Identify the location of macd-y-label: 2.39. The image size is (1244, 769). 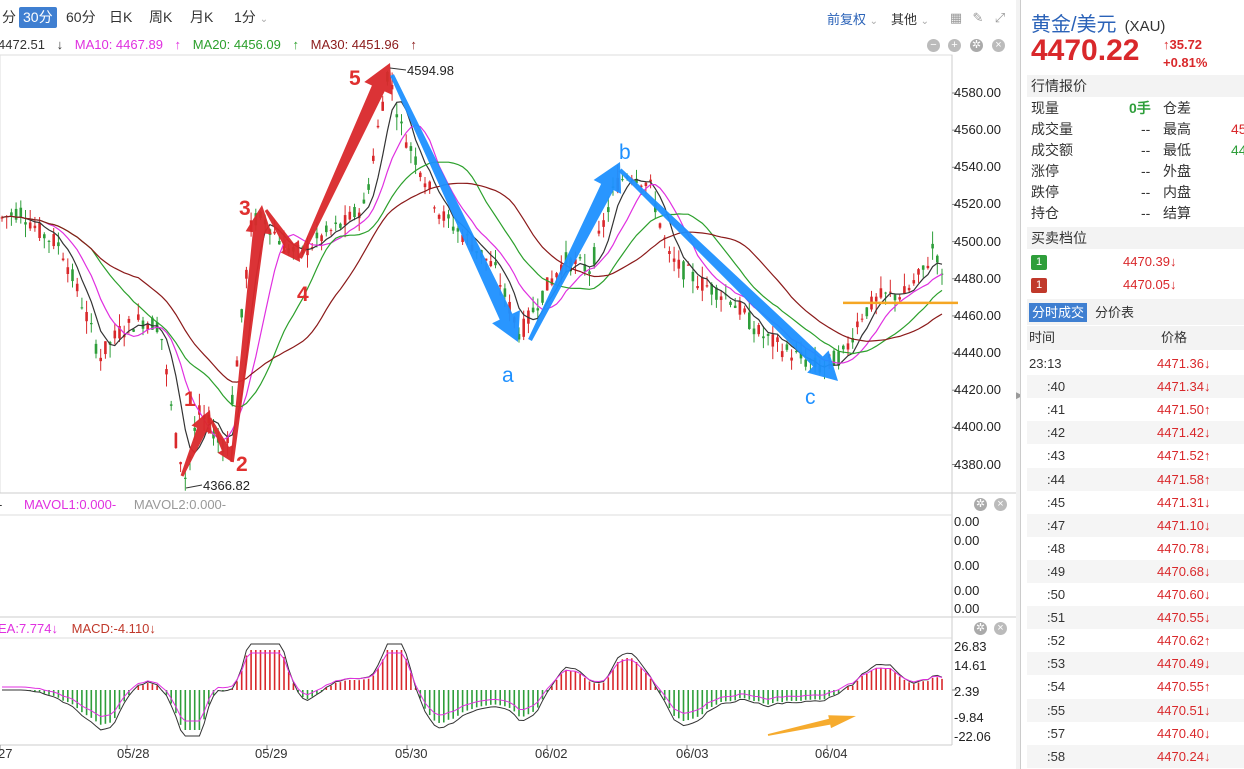
(967, 691).